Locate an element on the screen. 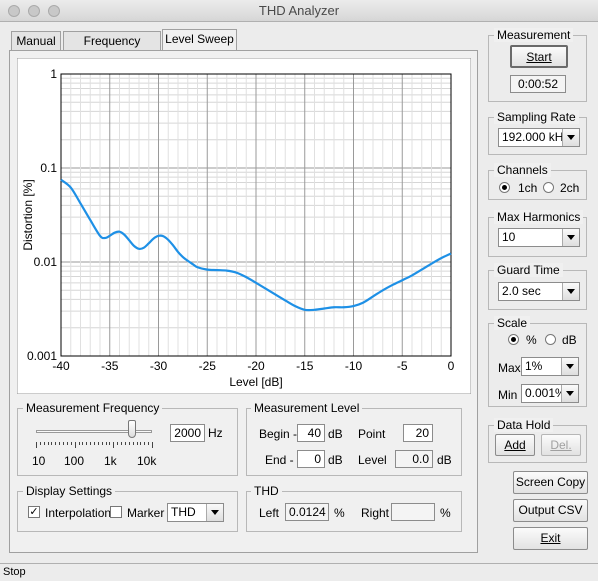  channel-1ch-radio is located at coordinates (504, 187).